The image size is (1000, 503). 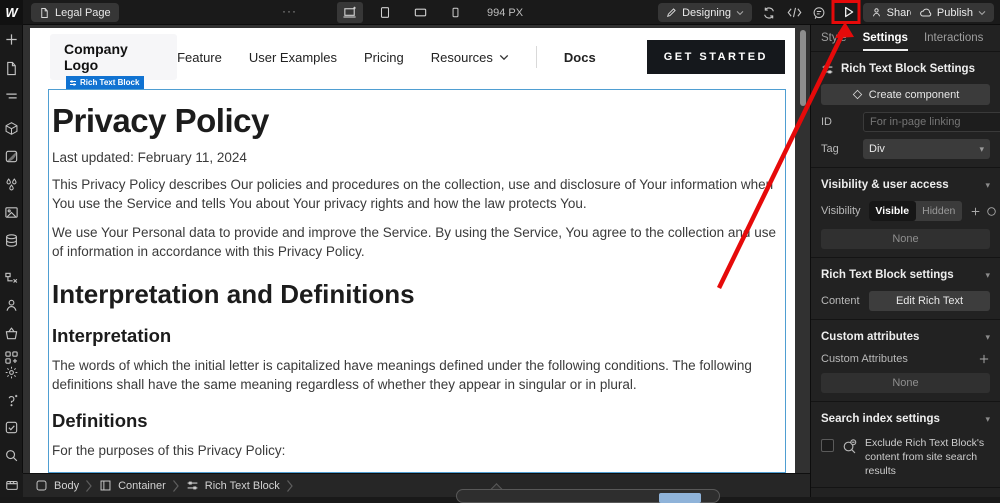 What do you see at coordinates (11, 333) in the screenshot?
I see `ecommerce-icon` at bounding box center [11, 333].